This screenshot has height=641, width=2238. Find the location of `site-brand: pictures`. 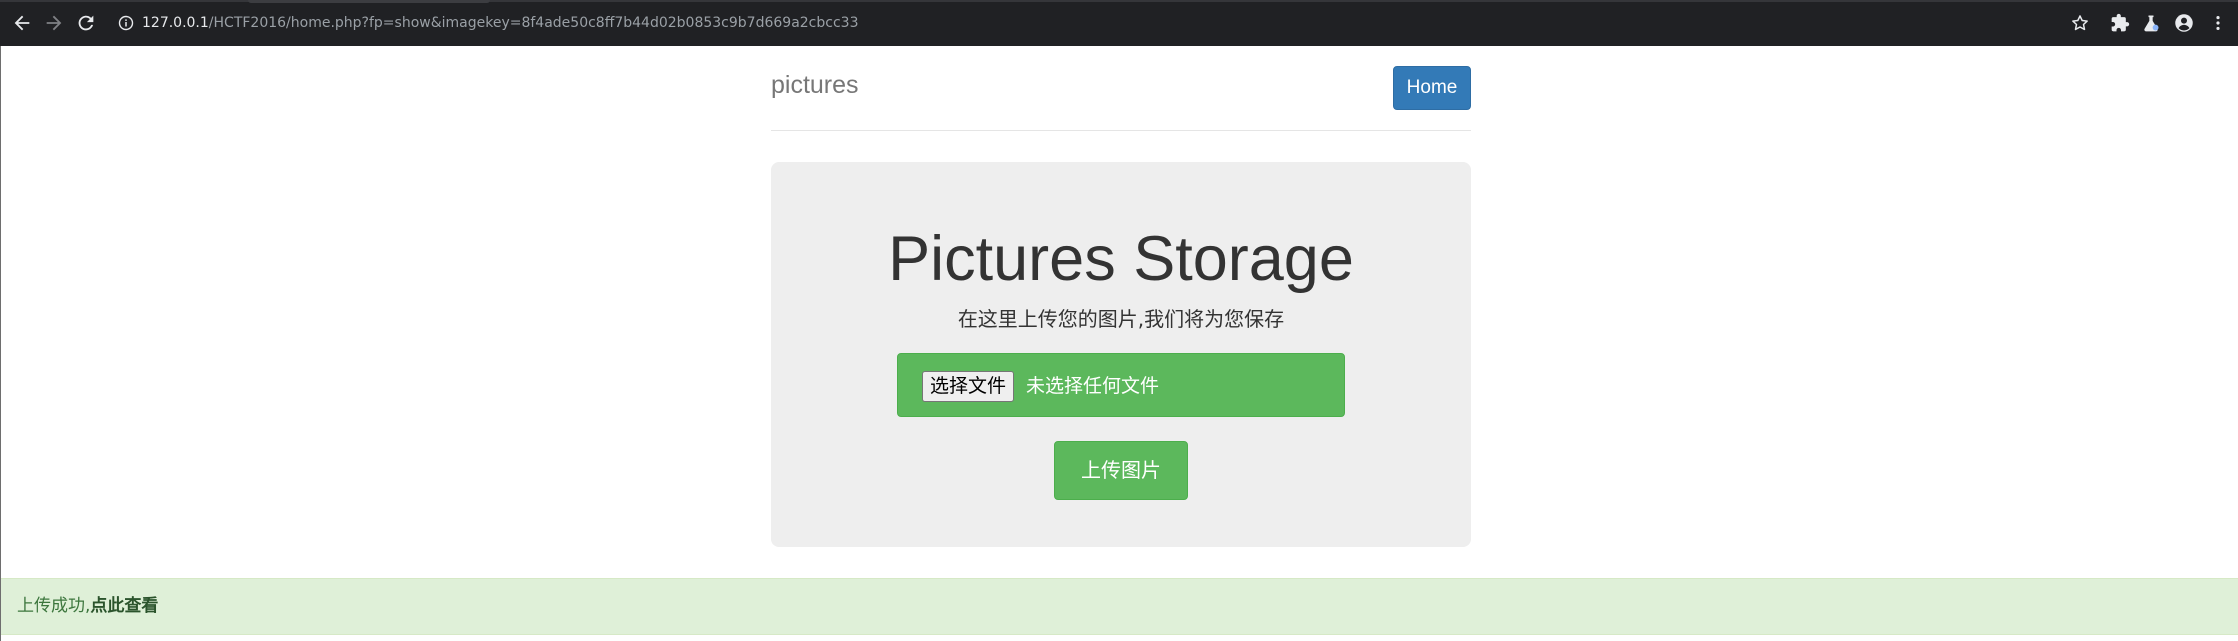

site-brand: pictures is located at coordinates (815, 85).